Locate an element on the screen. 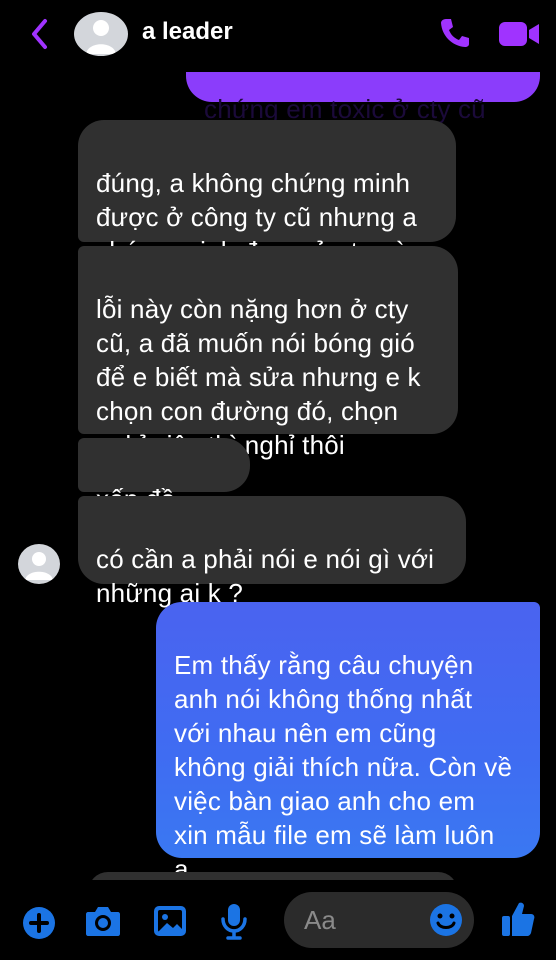 The width and height of the screenshot is (556, 960). chevron-left-icon is located at coordinates (39, 34).